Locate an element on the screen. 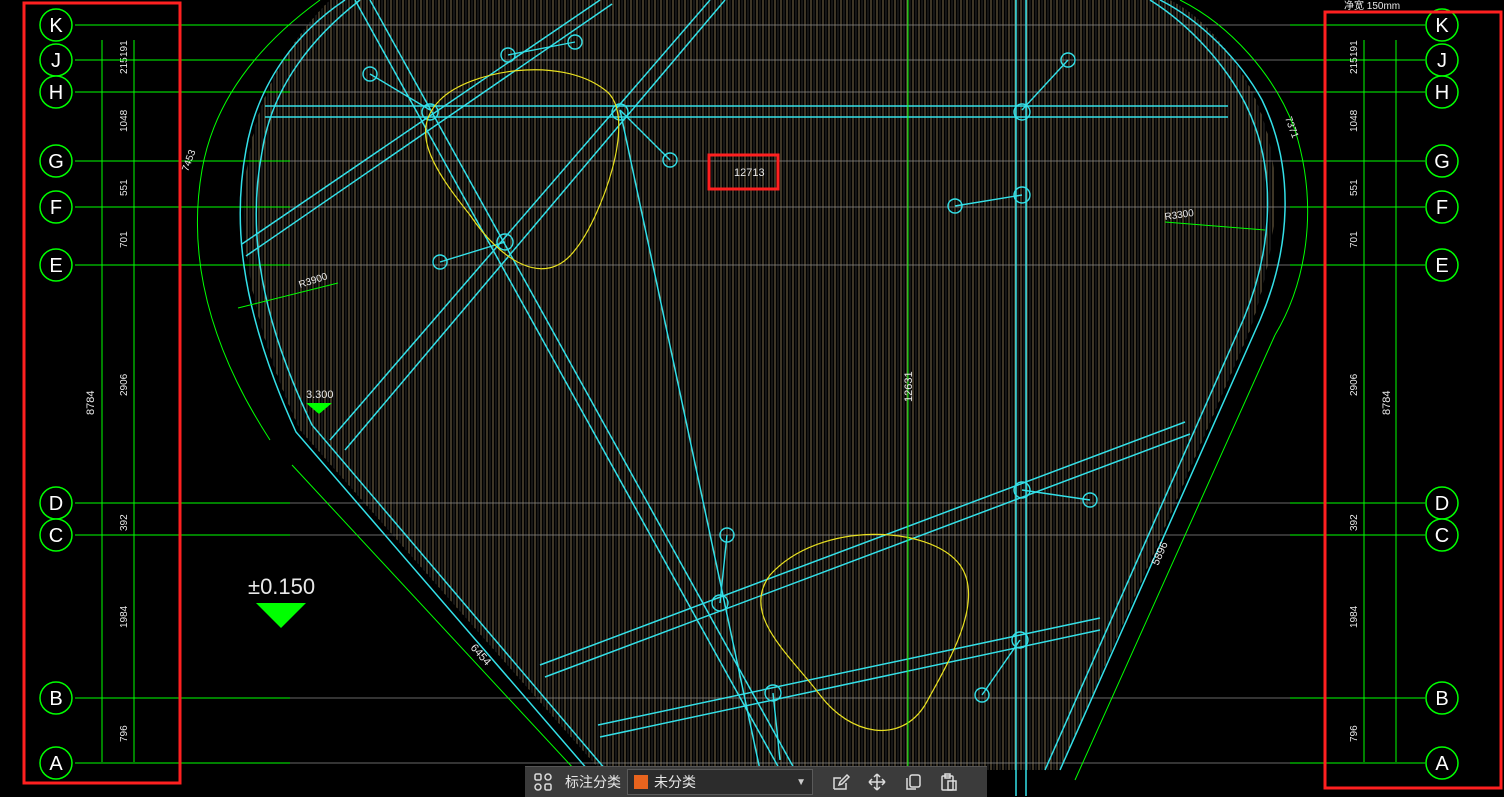  left-axis-bubbles: KJH G F E DC B A is located at coordinates (56, 394).